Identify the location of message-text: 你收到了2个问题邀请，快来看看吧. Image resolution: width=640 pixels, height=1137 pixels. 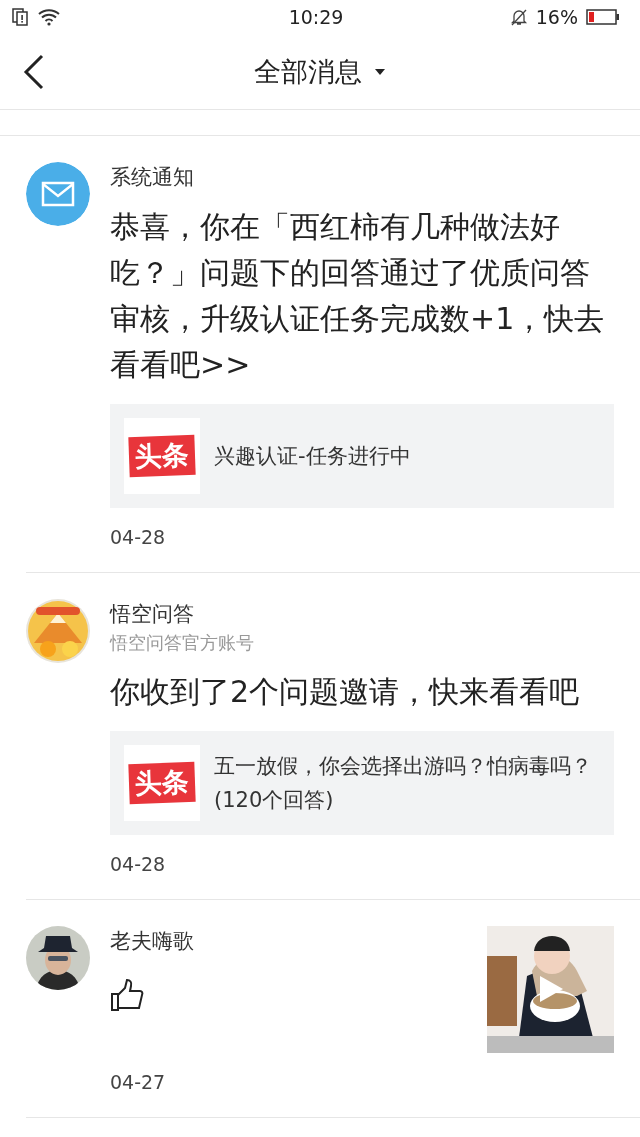
(345, 692).